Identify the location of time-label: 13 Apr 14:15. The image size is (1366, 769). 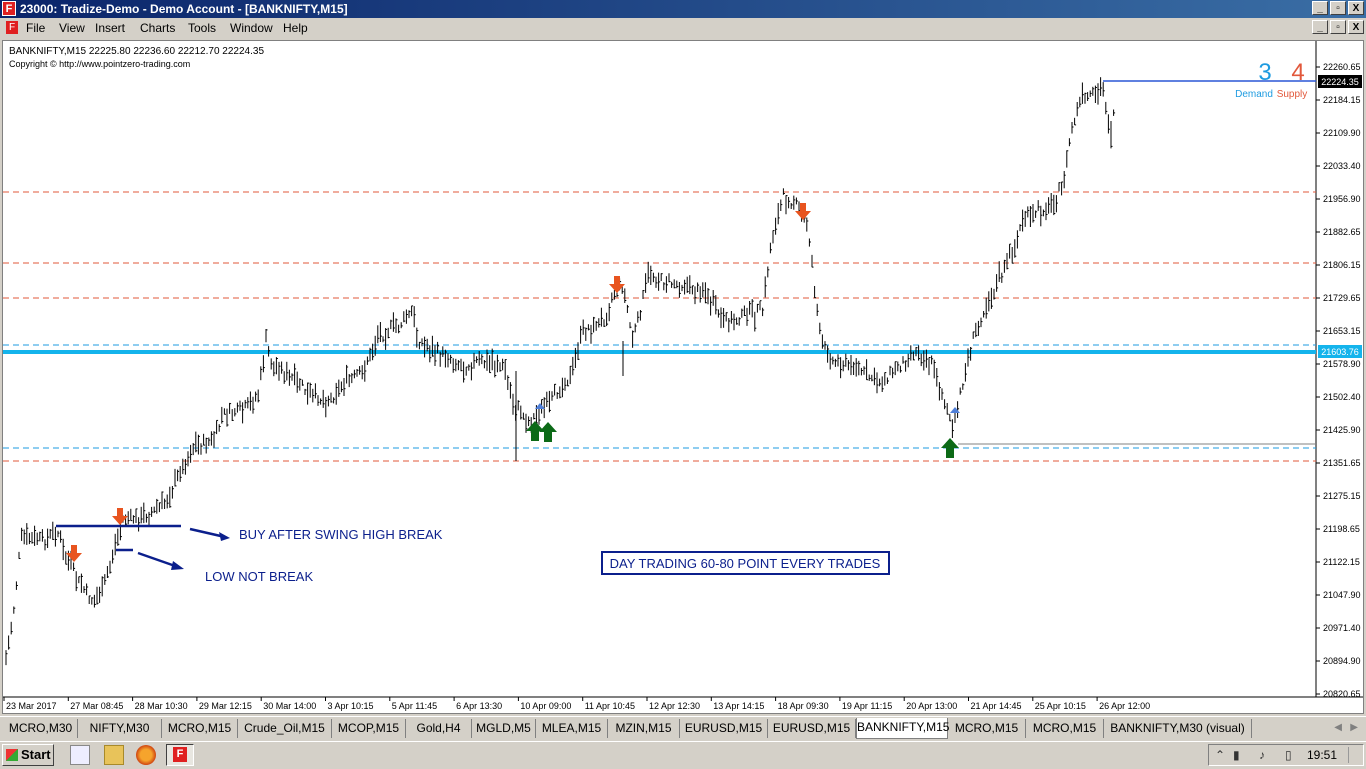
(738, 706).